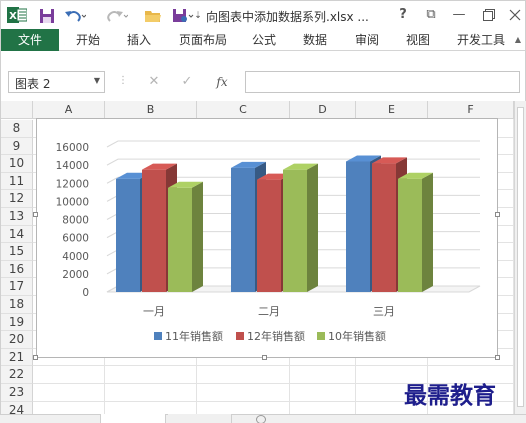 The image size is (526, 423). What do you see at coordinates (17, 322) in the screenshot?
I see `row-header-19: 19` at bounding box center [17, 322].